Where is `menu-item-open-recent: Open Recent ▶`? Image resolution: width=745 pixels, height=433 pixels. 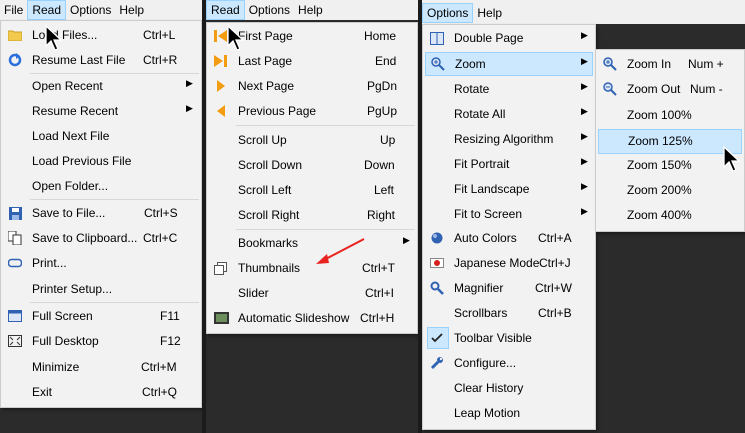
menu-item-open-recent: Open Recent ▶ is located at coordinates (101, 86).